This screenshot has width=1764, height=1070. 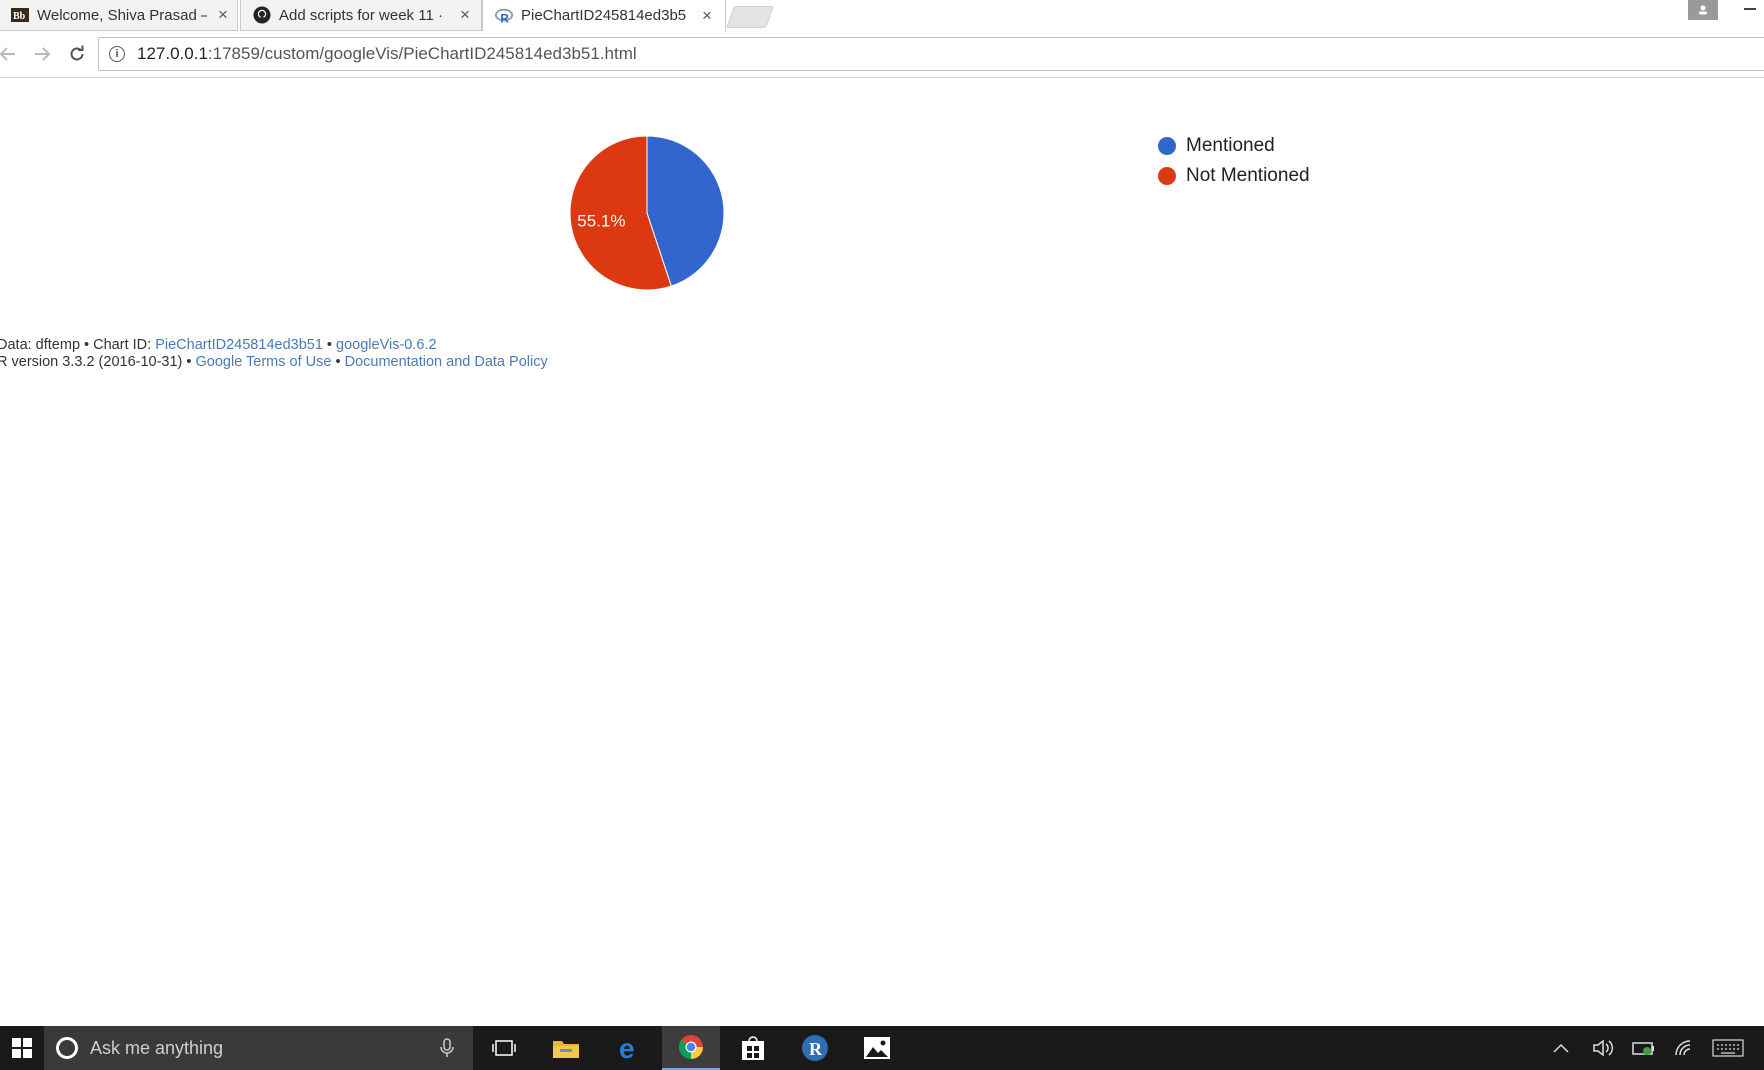 I want to click on windows-logo-icon, so click(x=22, y=1048).